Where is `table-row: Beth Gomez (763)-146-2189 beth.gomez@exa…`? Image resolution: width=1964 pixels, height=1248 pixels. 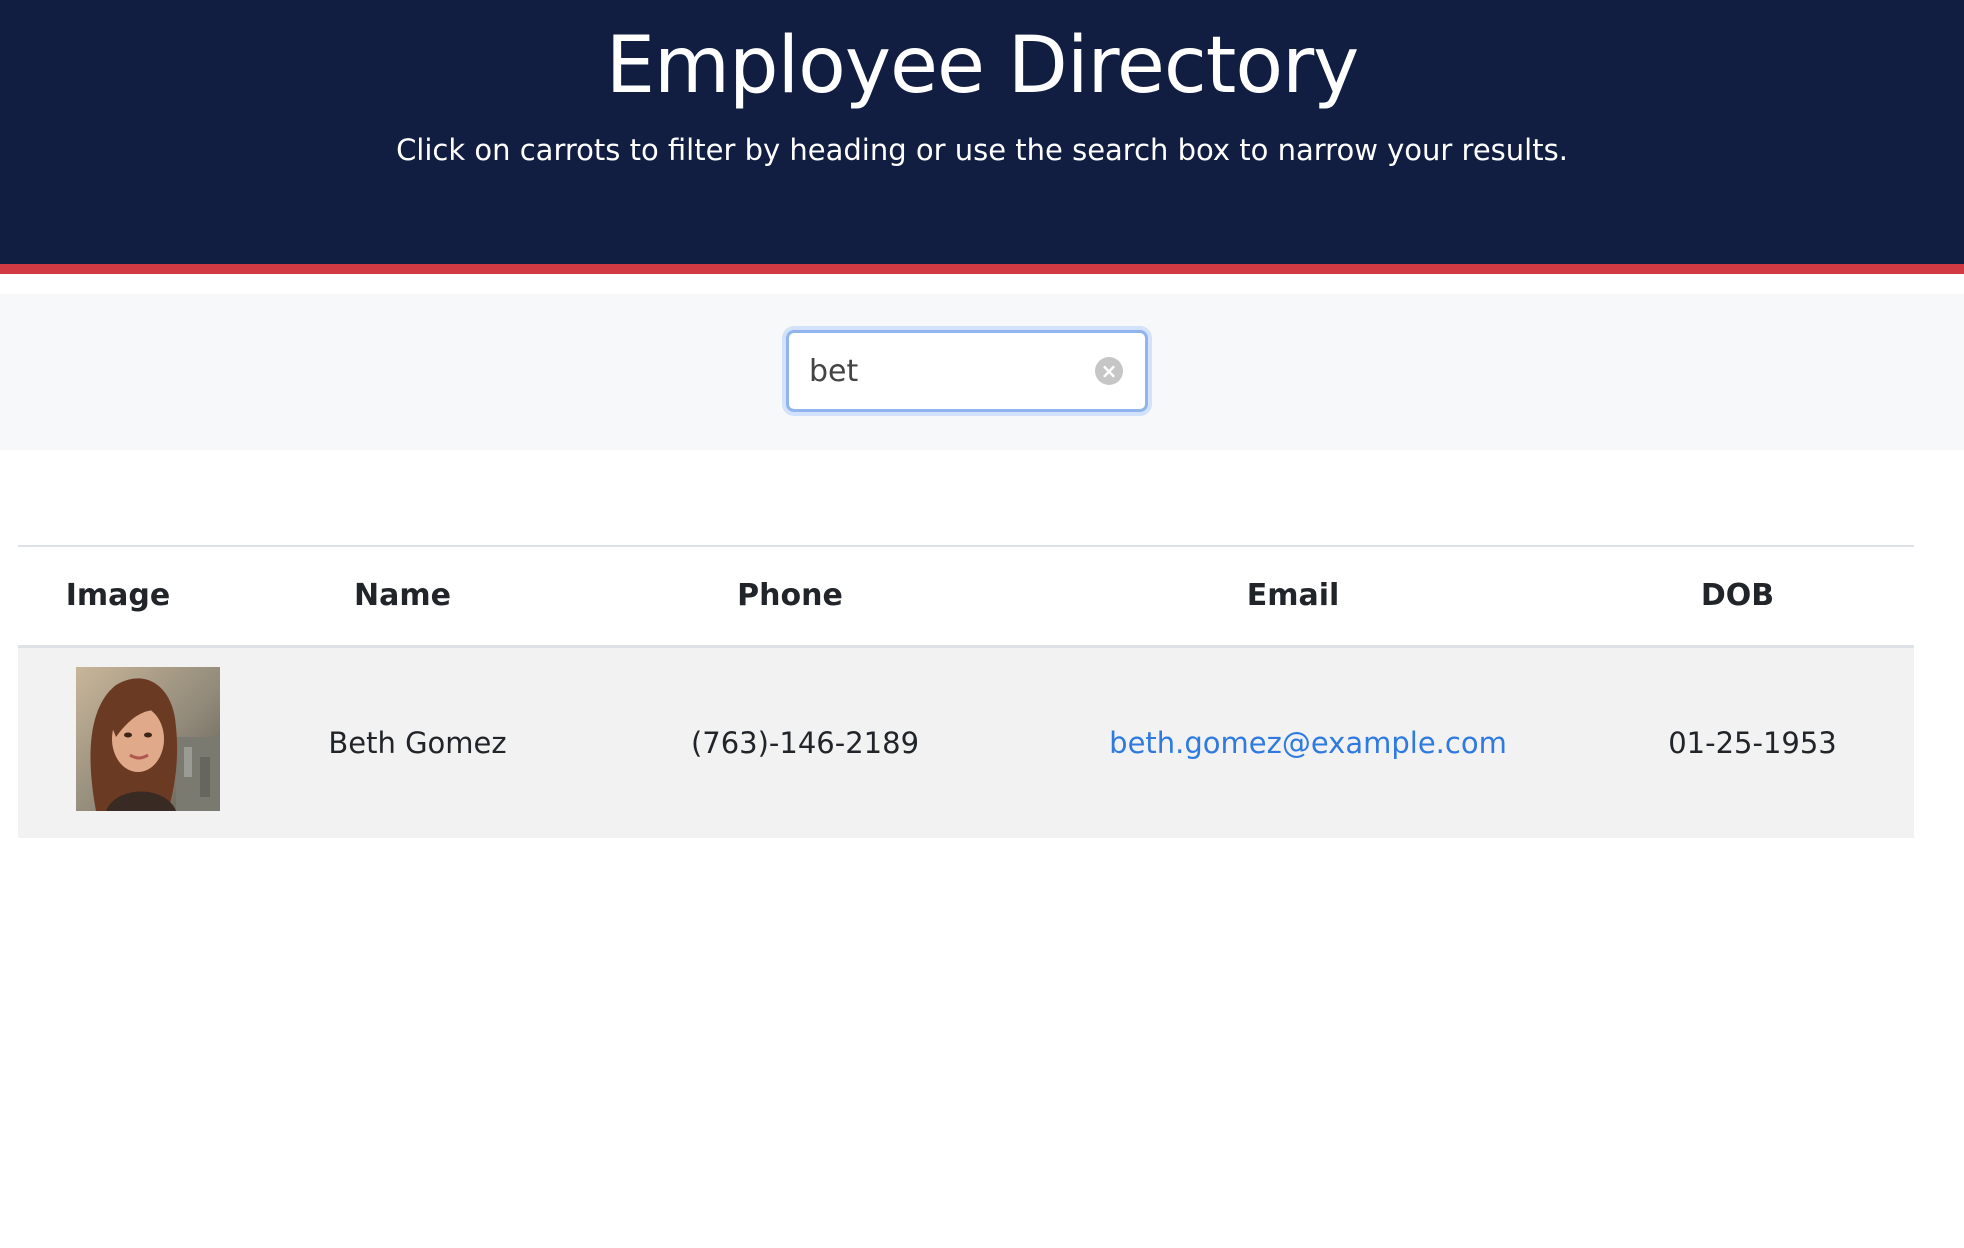 table-row: Beth Gomez (763)-146-2189 beth.gomez@exa… is located at coordinates (966, 742).